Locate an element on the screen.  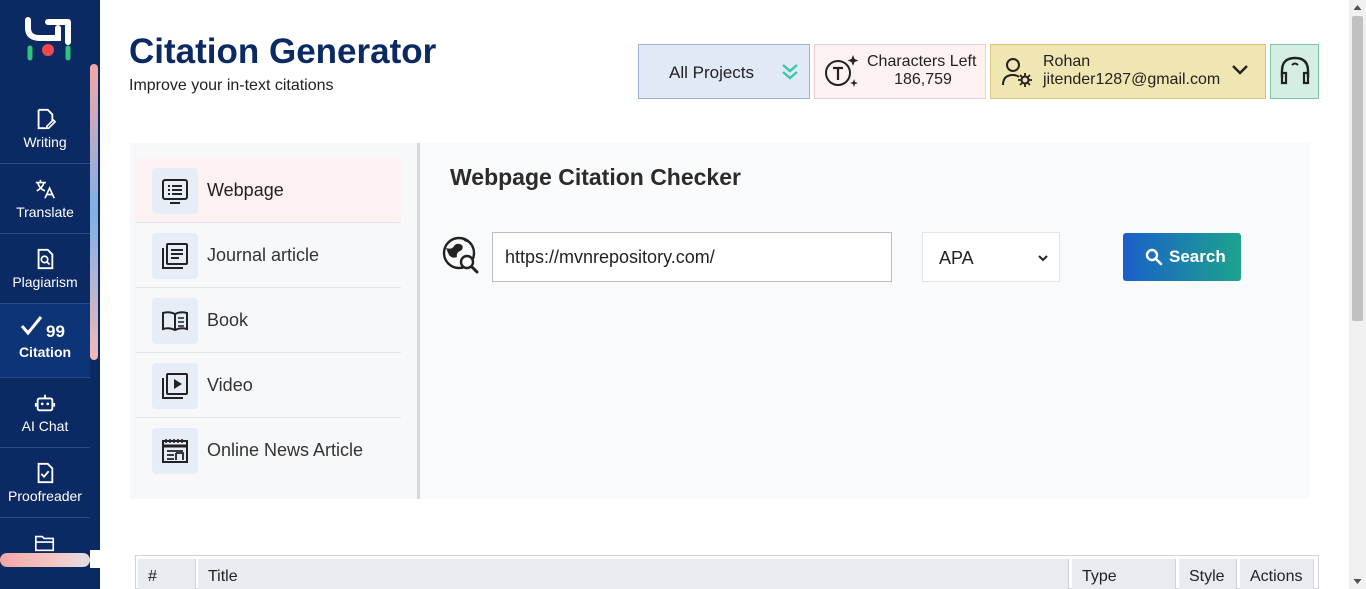
globe-search-icon is located at coordinates (460, 255).